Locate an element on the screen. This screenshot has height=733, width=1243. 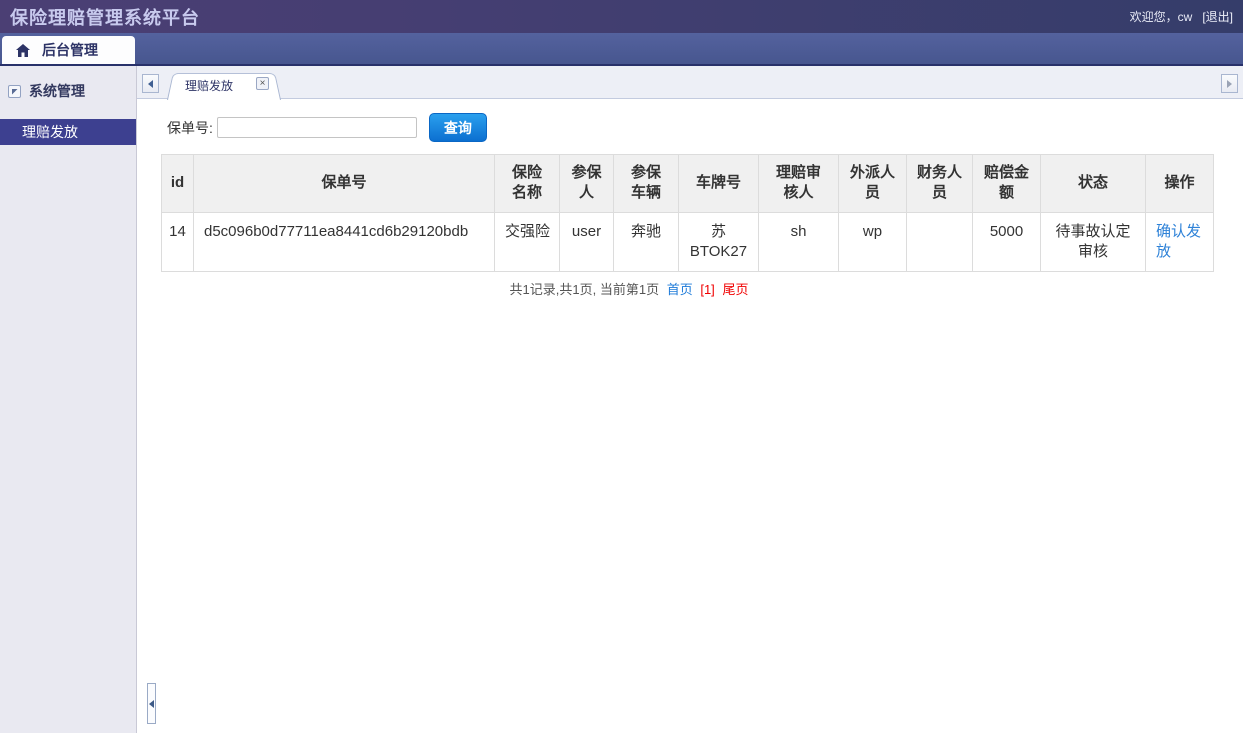
chevron-right-icon is located at coordinates (1229, 83).